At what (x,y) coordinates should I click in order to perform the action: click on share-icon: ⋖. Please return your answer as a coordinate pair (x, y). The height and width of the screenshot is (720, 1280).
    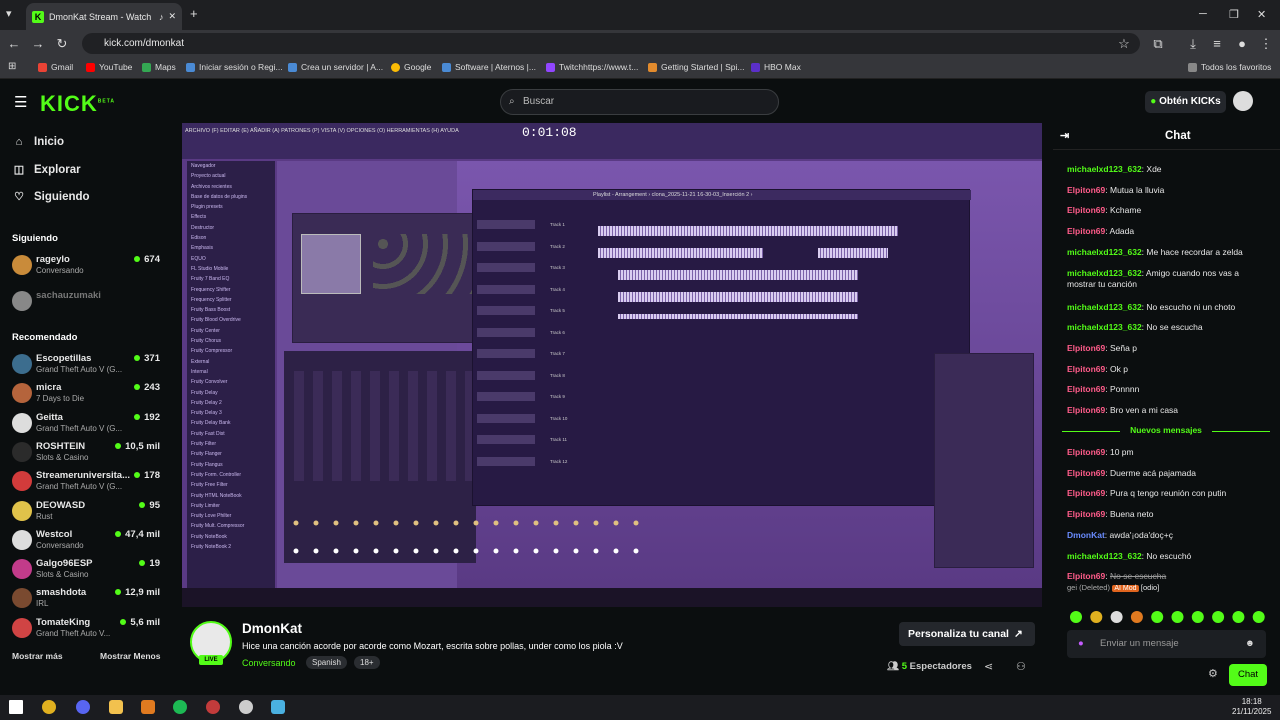
    Looking at the image, I should click on (988, 666).